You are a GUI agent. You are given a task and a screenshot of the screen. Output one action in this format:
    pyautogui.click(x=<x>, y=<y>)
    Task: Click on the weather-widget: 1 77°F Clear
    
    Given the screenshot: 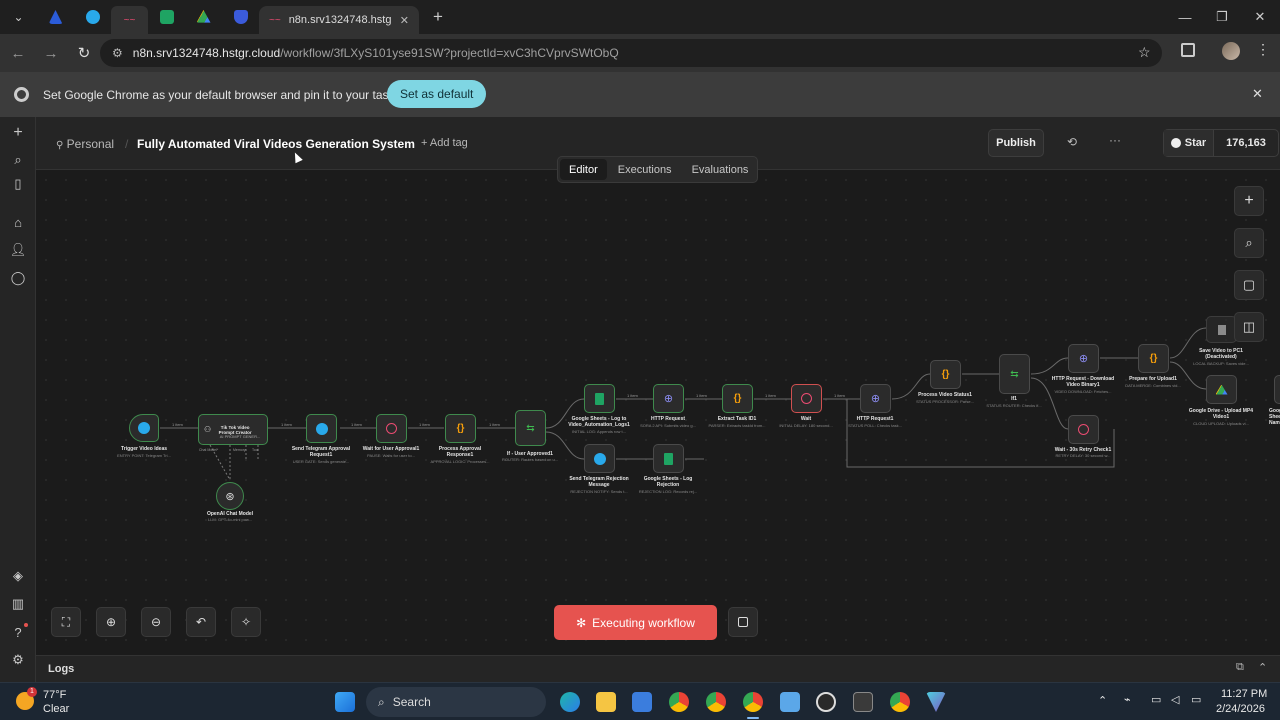 What is the action you would take?
    pyautogui.click(x=57, y=702)
    